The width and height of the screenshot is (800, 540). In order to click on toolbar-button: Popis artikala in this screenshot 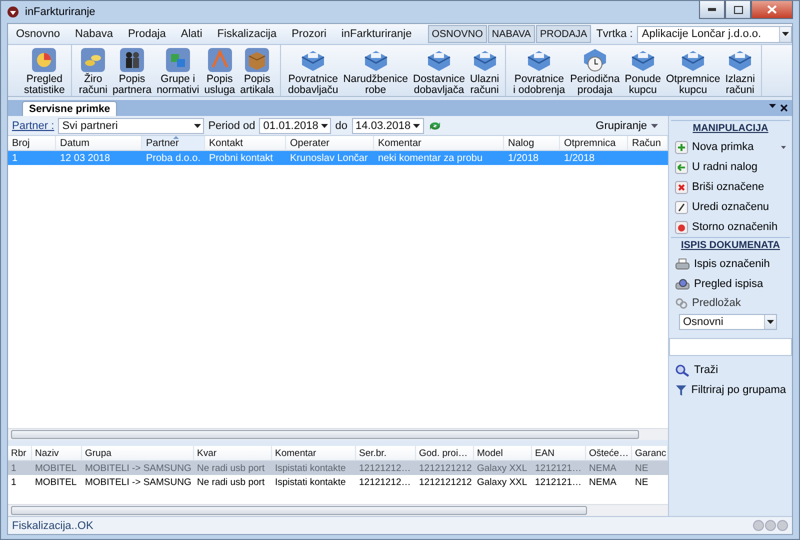, I will do `click(257, 70)`.